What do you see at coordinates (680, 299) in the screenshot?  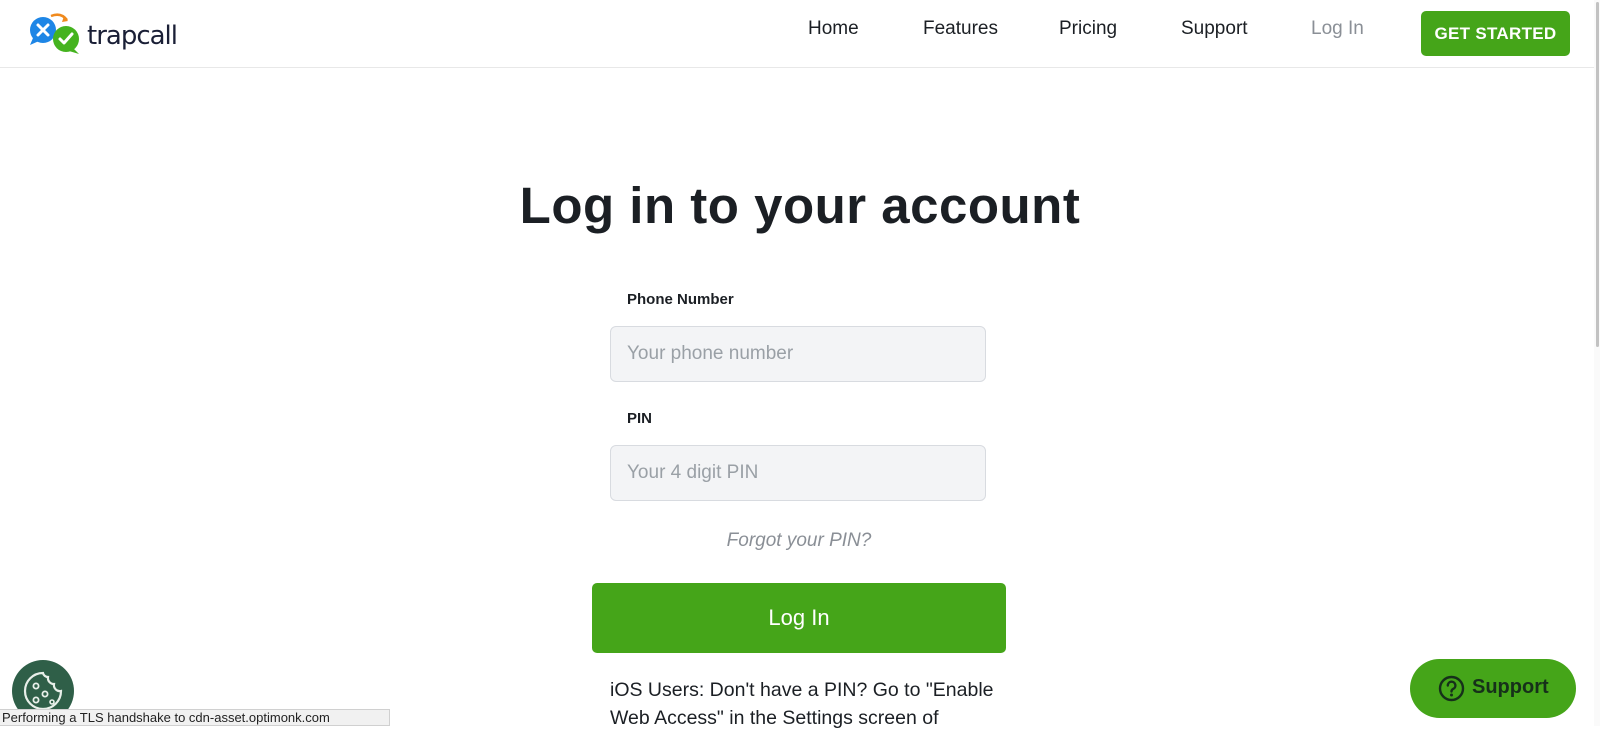 I see `phone-number-label: Phone Number` at bounding box center [680, 299].